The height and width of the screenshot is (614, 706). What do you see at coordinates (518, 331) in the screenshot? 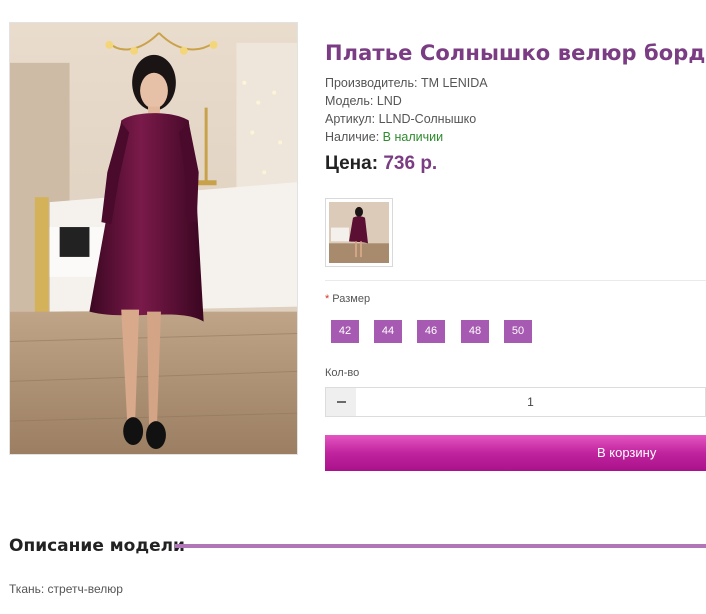
I see `size-option-50: 50` at bounding box center [518, 331].